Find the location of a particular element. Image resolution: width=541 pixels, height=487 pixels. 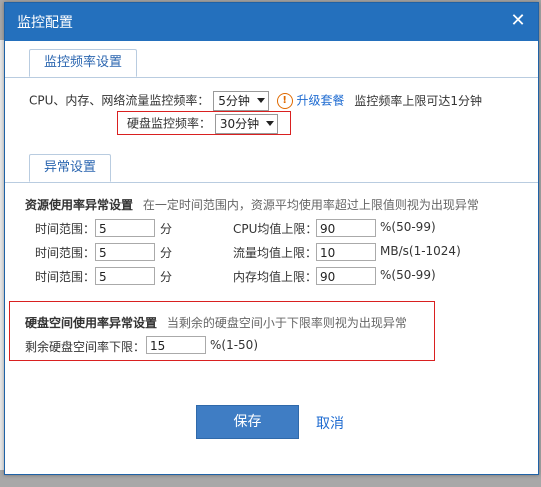

cpu-avg-limit-label: CPU均值上限： is located at coordinates (275, 229).